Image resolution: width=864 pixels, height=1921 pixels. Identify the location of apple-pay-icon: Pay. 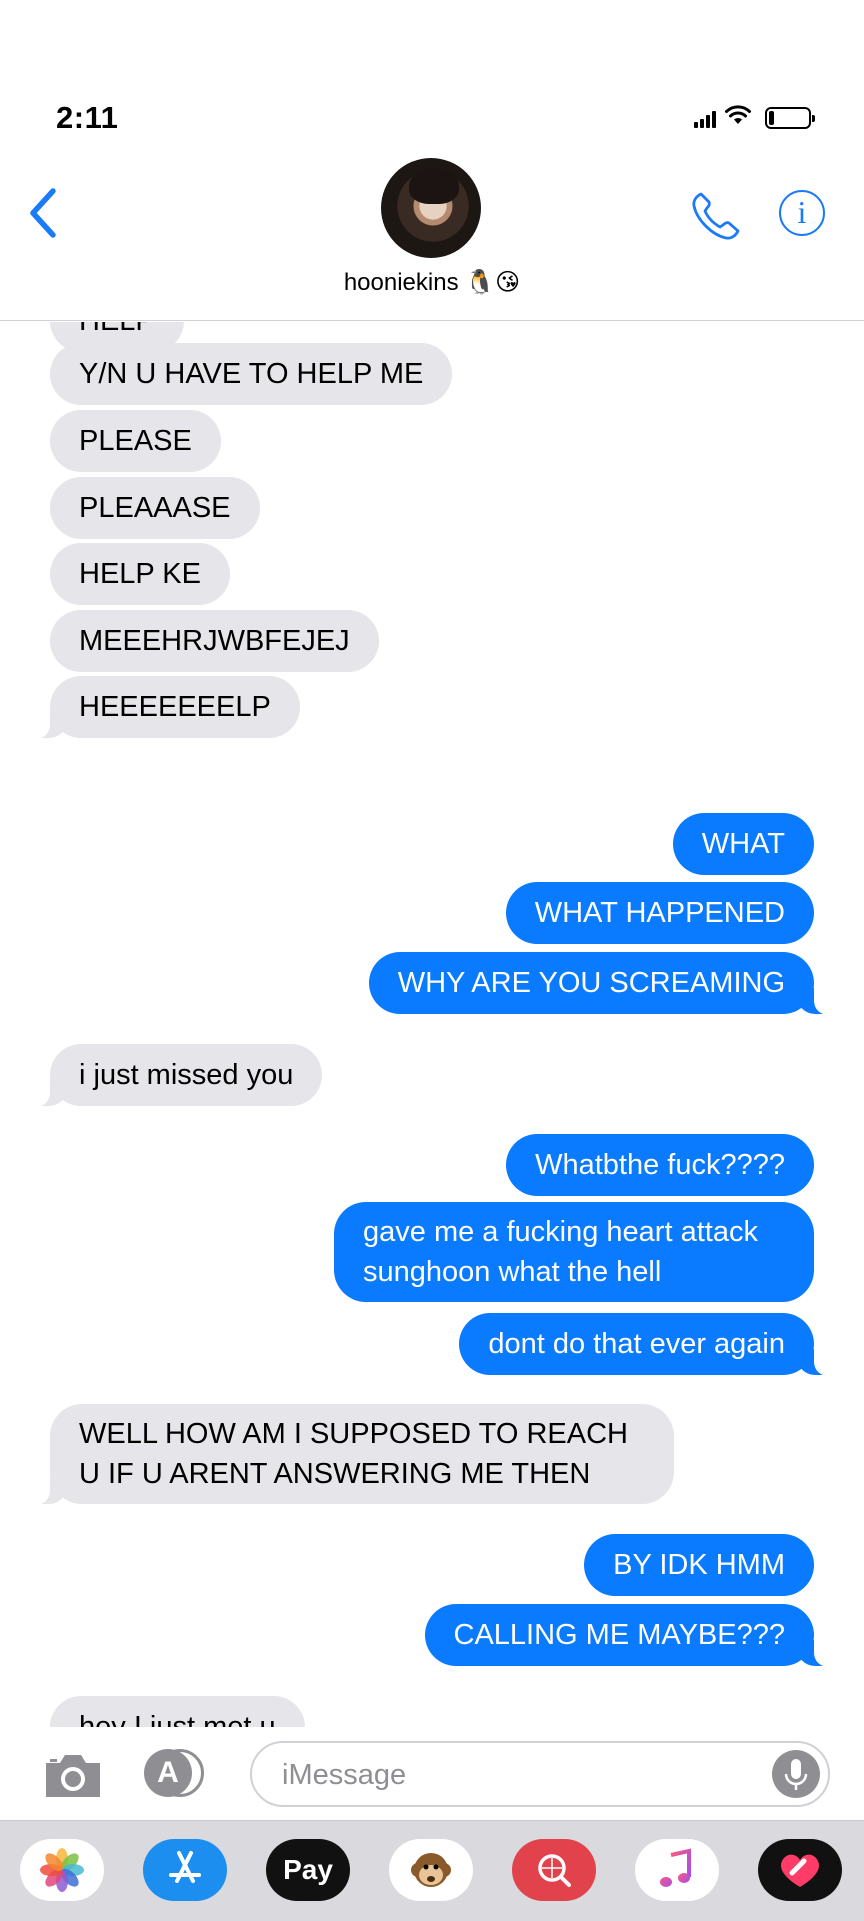
(308, 1870).